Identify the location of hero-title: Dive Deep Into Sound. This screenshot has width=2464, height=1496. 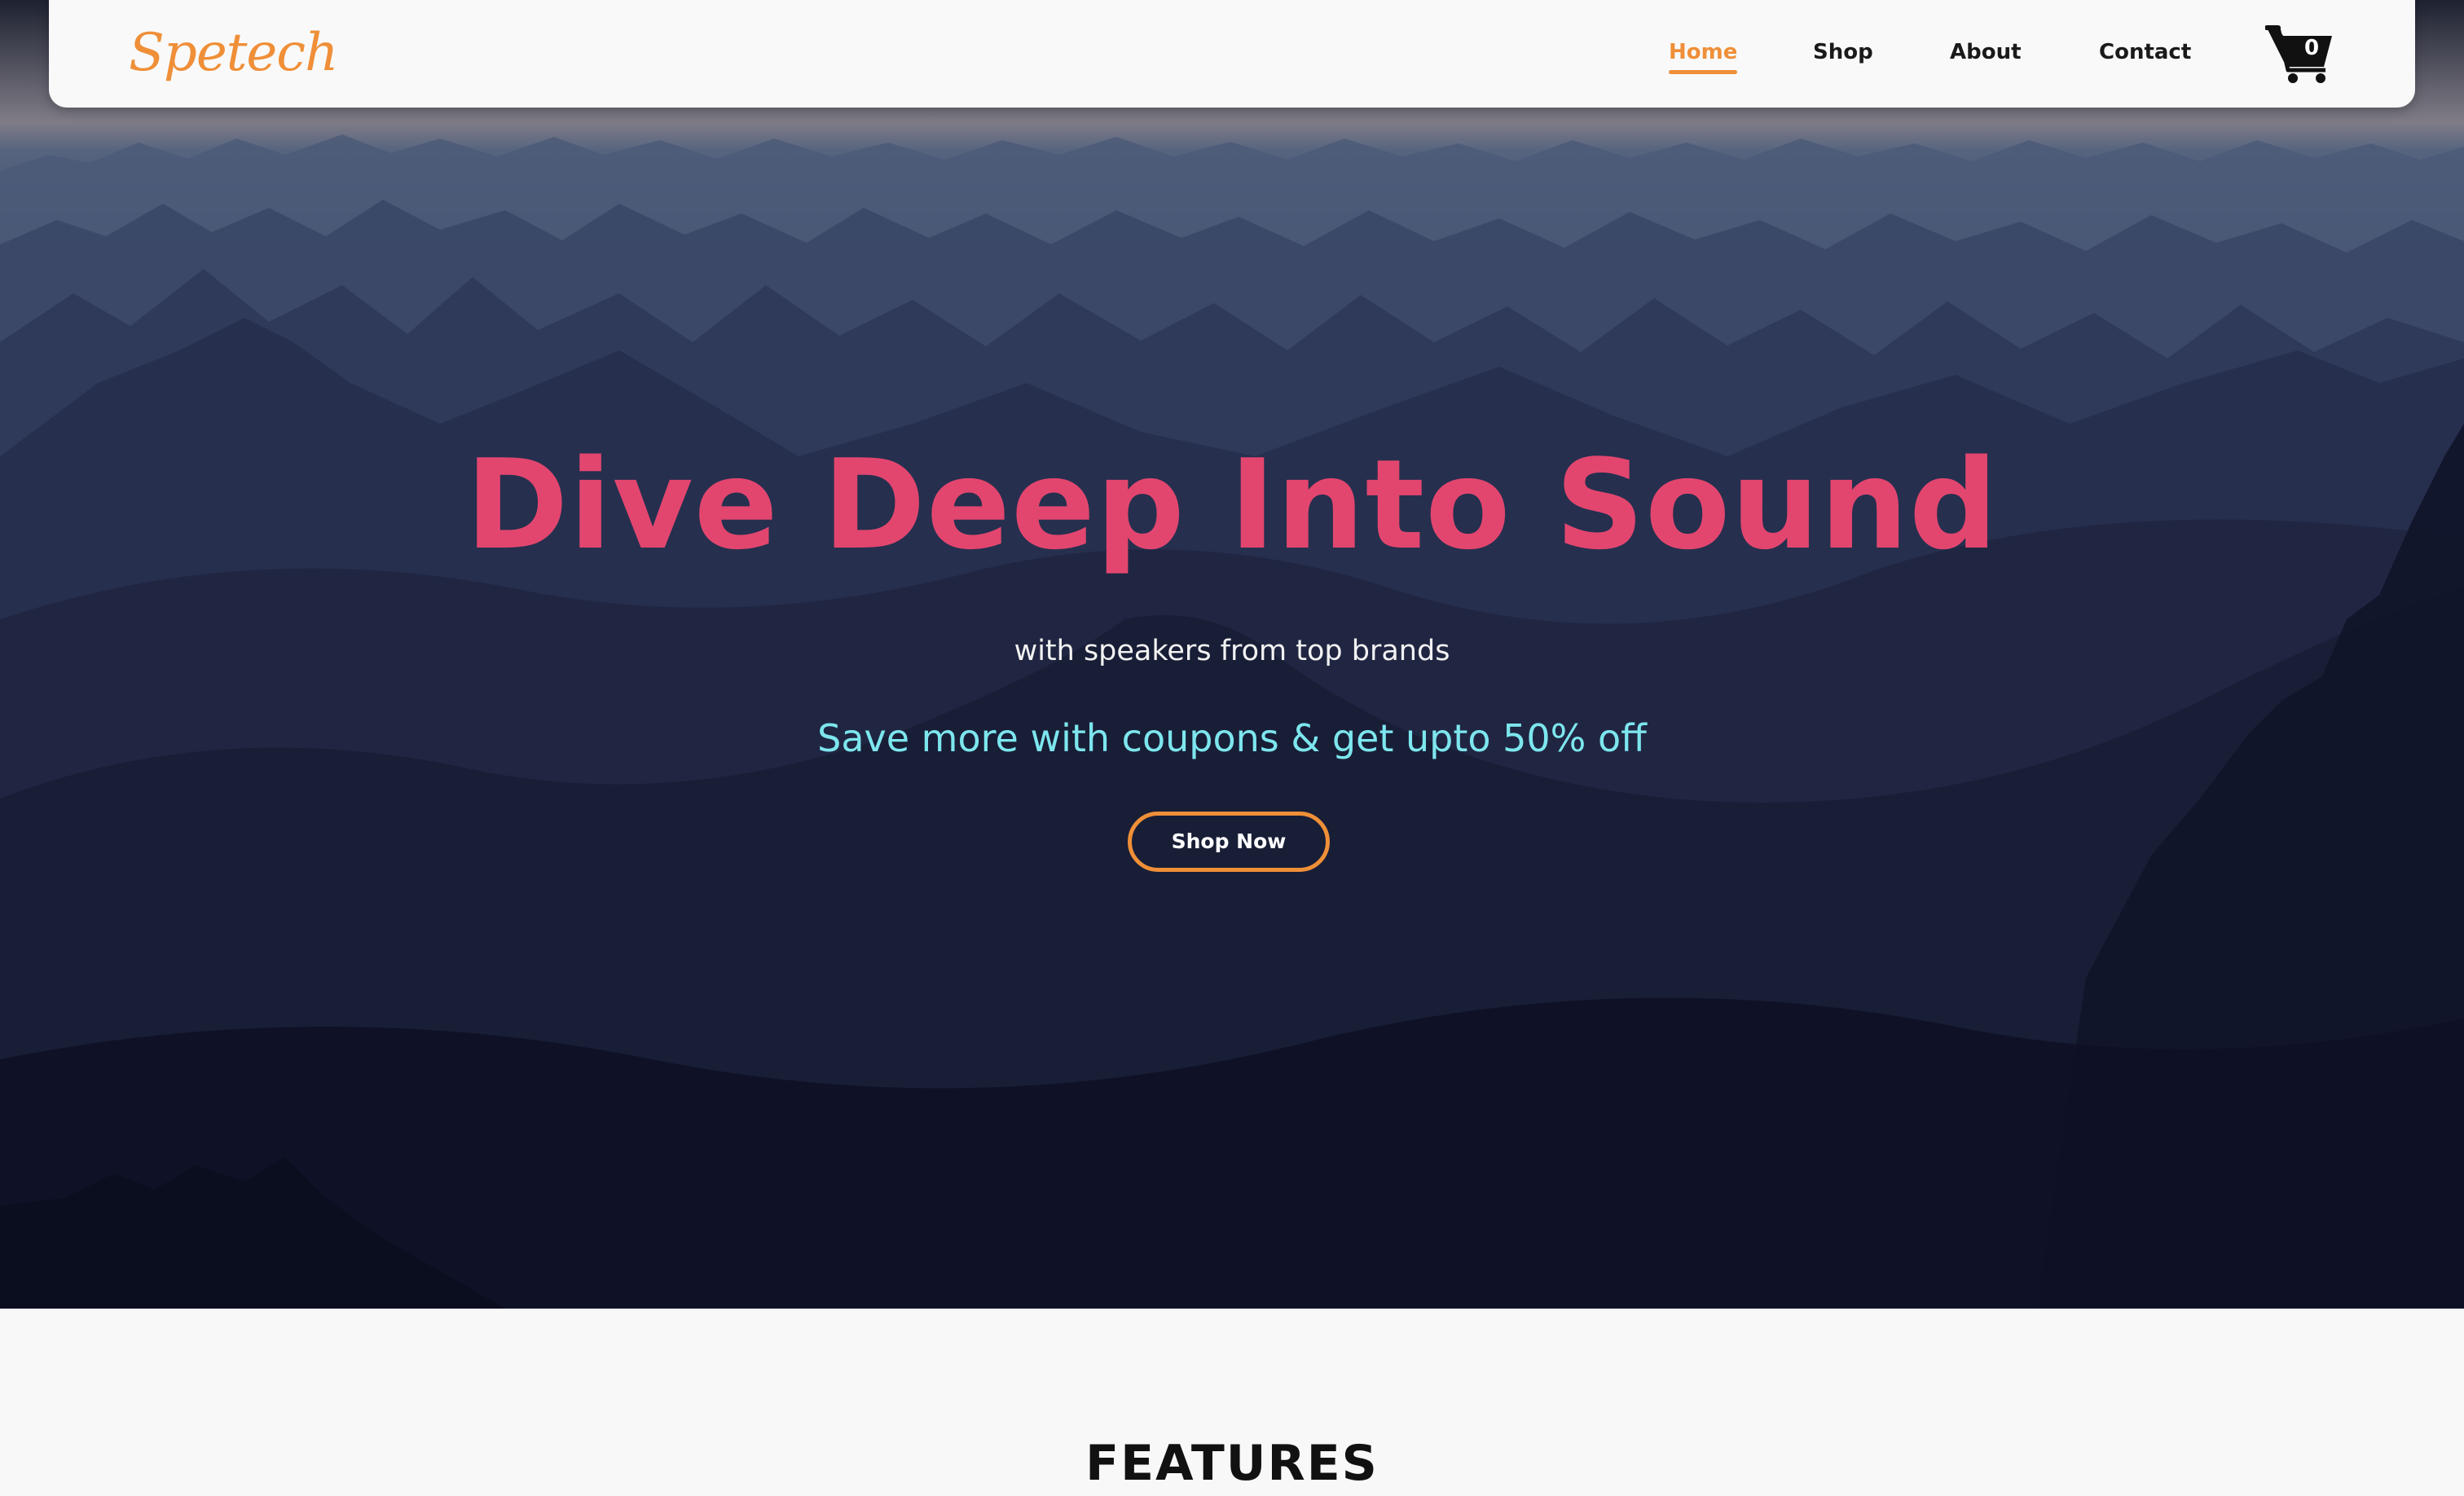
(1232, 505).